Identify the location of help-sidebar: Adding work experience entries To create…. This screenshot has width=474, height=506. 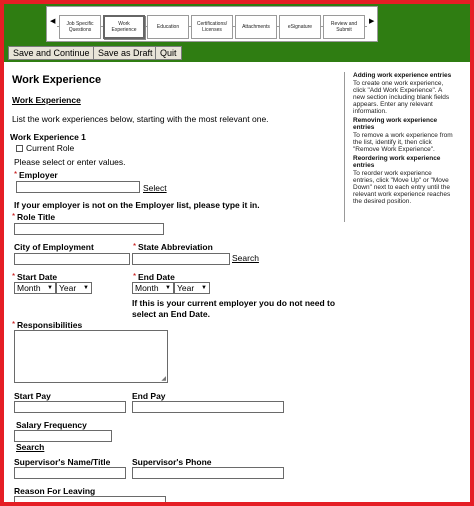
(406, 147).